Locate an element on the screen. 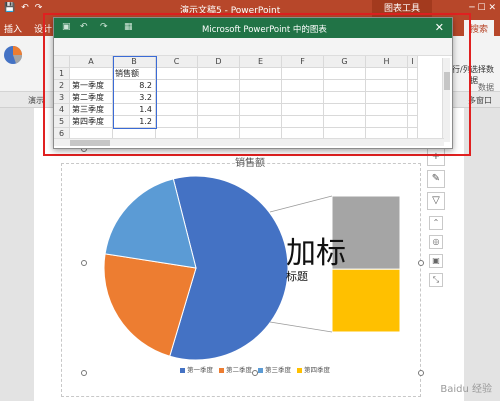 This screenshot has height=401, width=500. row-header: 5 is located at coordinates (62, 122).